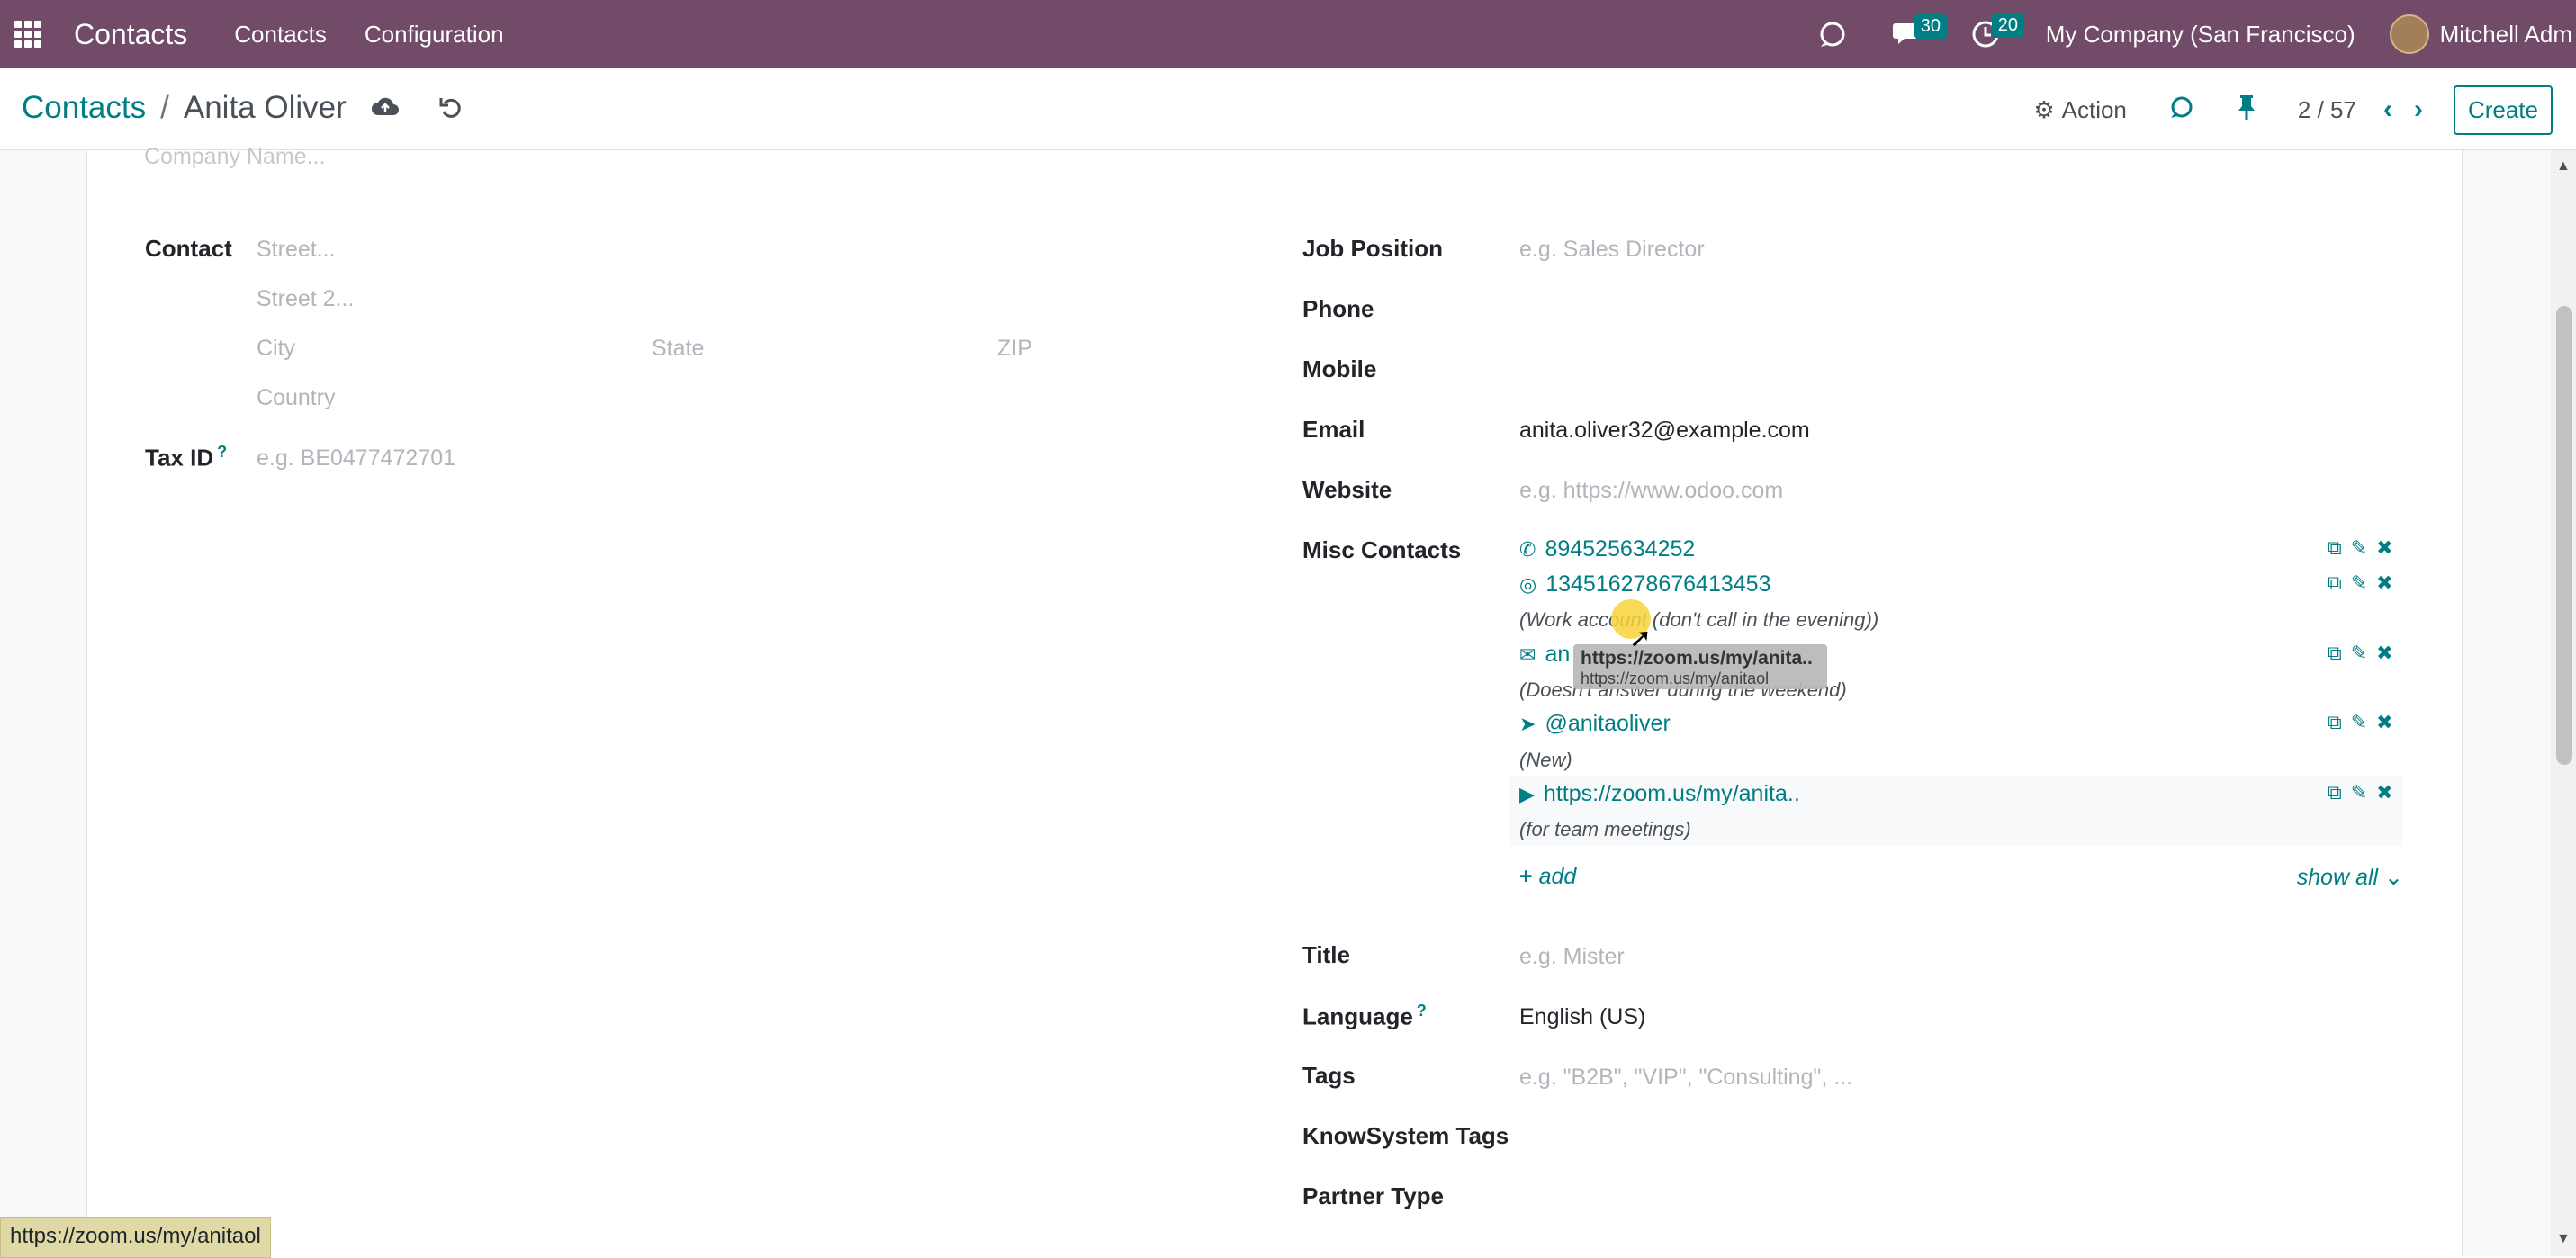 This screenshot has height=1258, width=2576. Describe the element at coordinates (1422, 1011) in the screenshot. I see `language-help-icon: ?` at that location.